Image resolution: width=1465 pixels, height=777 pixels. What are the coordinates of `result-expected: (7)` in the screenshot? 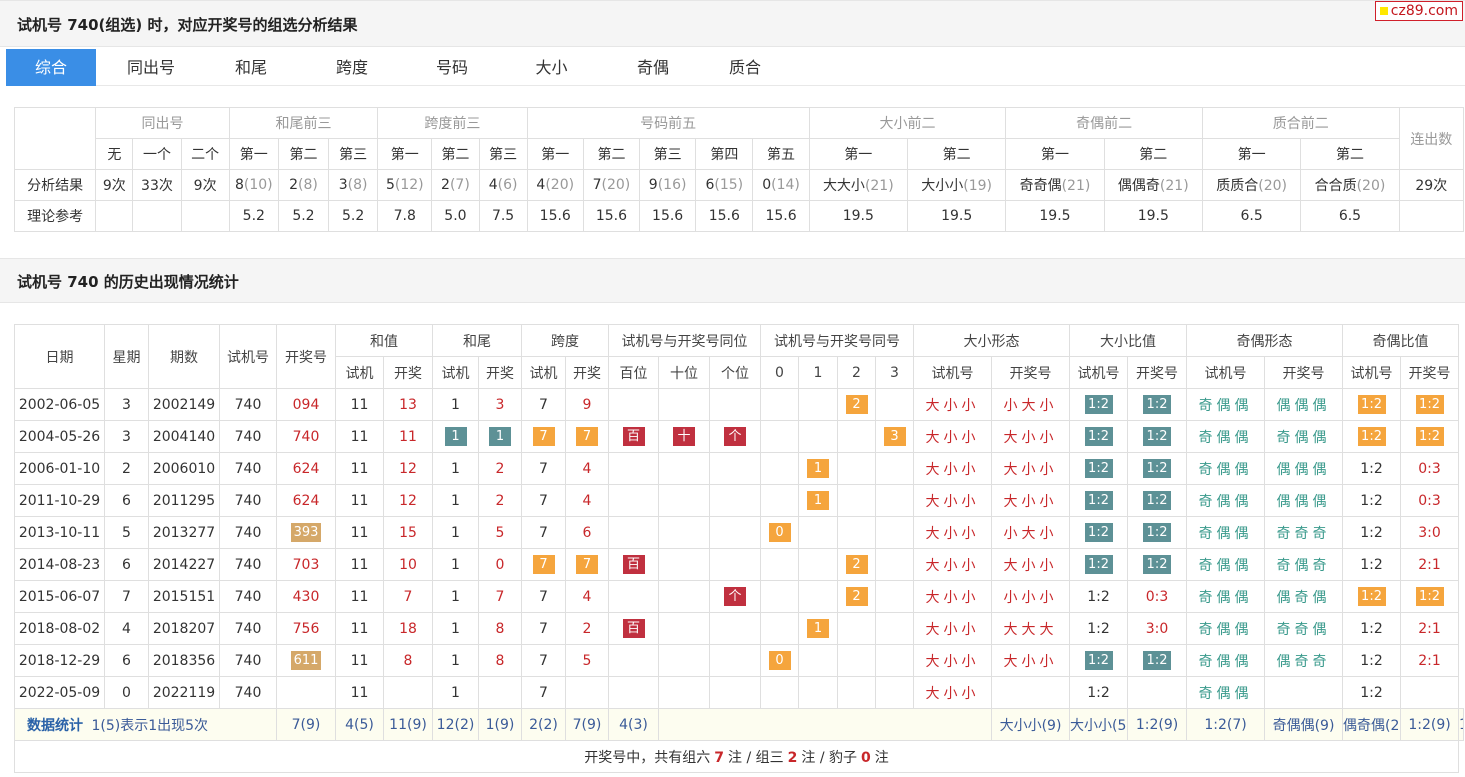 It's located at (459, 185).